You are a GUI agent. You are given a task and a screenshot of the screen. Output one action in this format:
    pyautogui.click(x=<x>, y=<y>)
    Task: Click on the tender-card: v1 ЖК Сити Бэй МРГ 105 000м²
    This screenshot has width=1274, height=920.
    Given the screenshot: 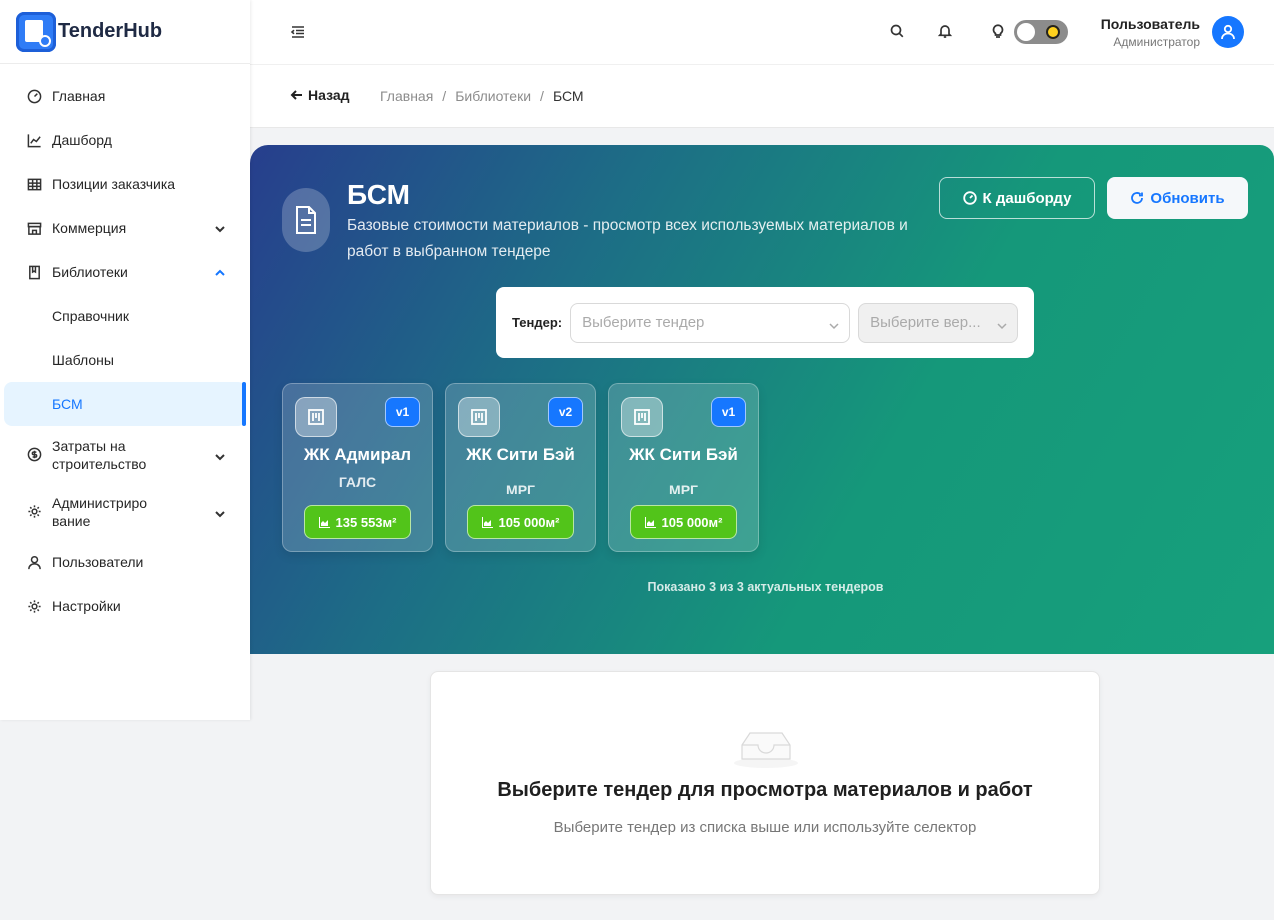 What is the action you would take?
    pyautogui.click(x=683, y=467)
    